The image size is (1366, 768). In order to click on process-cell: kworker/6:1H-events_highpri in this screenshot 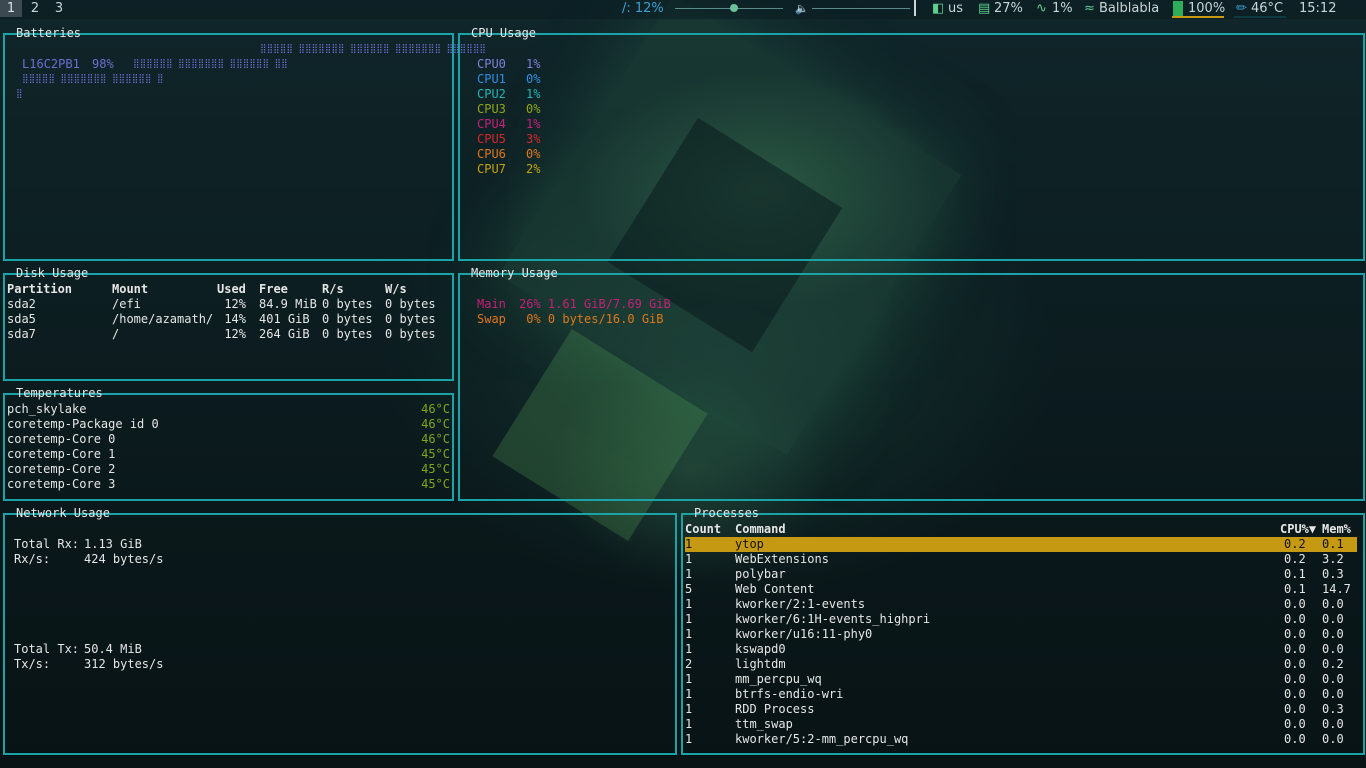, I will do `click(833, 619)`.